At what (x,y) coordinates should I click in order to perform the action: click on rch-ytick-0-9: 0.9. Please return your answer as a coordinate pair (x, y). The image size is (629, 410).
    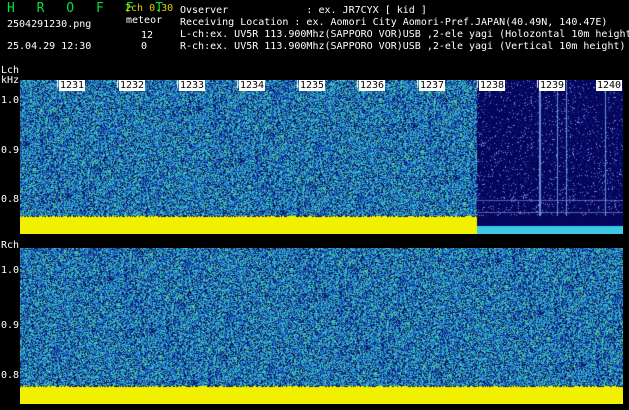
    Looking at the image, I should click on (10, 325).